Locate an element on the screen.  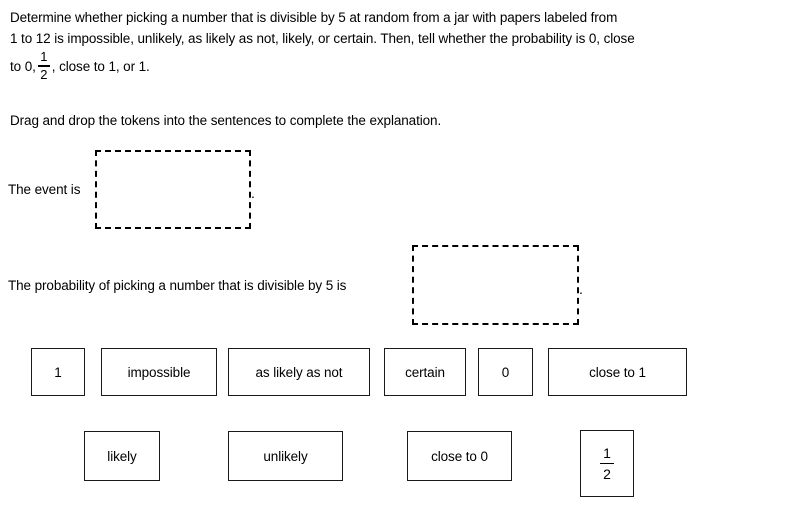
token-0: 0 is located at coordinates (505, 372).